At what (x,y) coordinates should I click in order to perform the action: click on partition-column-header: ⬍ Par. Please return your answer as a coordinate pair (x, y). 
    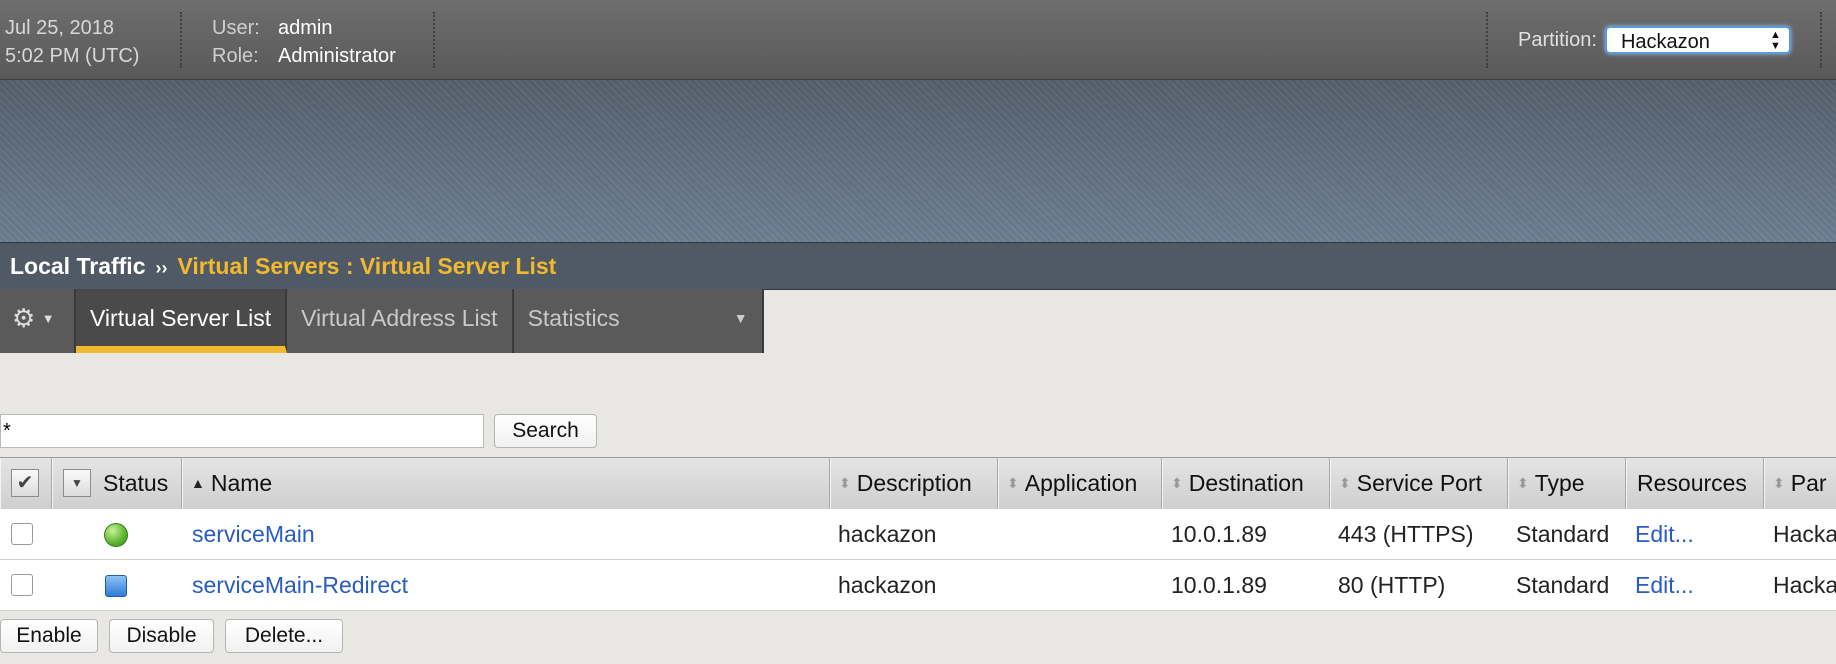
    Looking at the image, I should click on (1800, 483).